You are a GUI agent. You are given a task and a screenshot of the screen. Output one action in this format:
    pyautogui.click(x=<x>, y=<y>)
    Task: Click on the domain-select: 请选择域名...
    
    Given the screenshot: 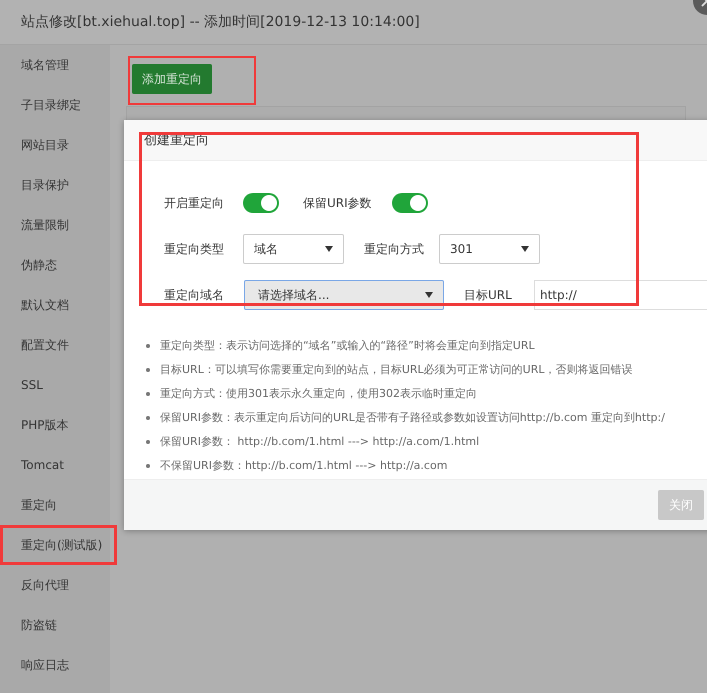 What is the action you would take?
    pyautogui.click(x=344, y=295)
    